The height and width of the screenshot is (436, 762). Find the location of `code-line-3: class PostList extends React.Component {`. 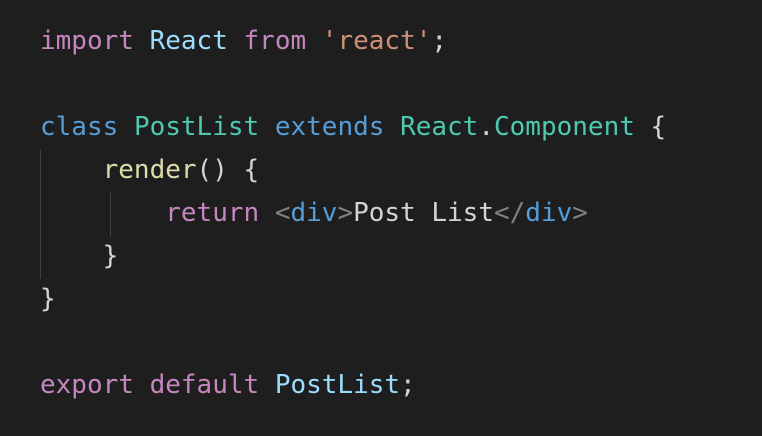

code-line-3: class PostList extends React.Component { is located at coordinates (401, 127).